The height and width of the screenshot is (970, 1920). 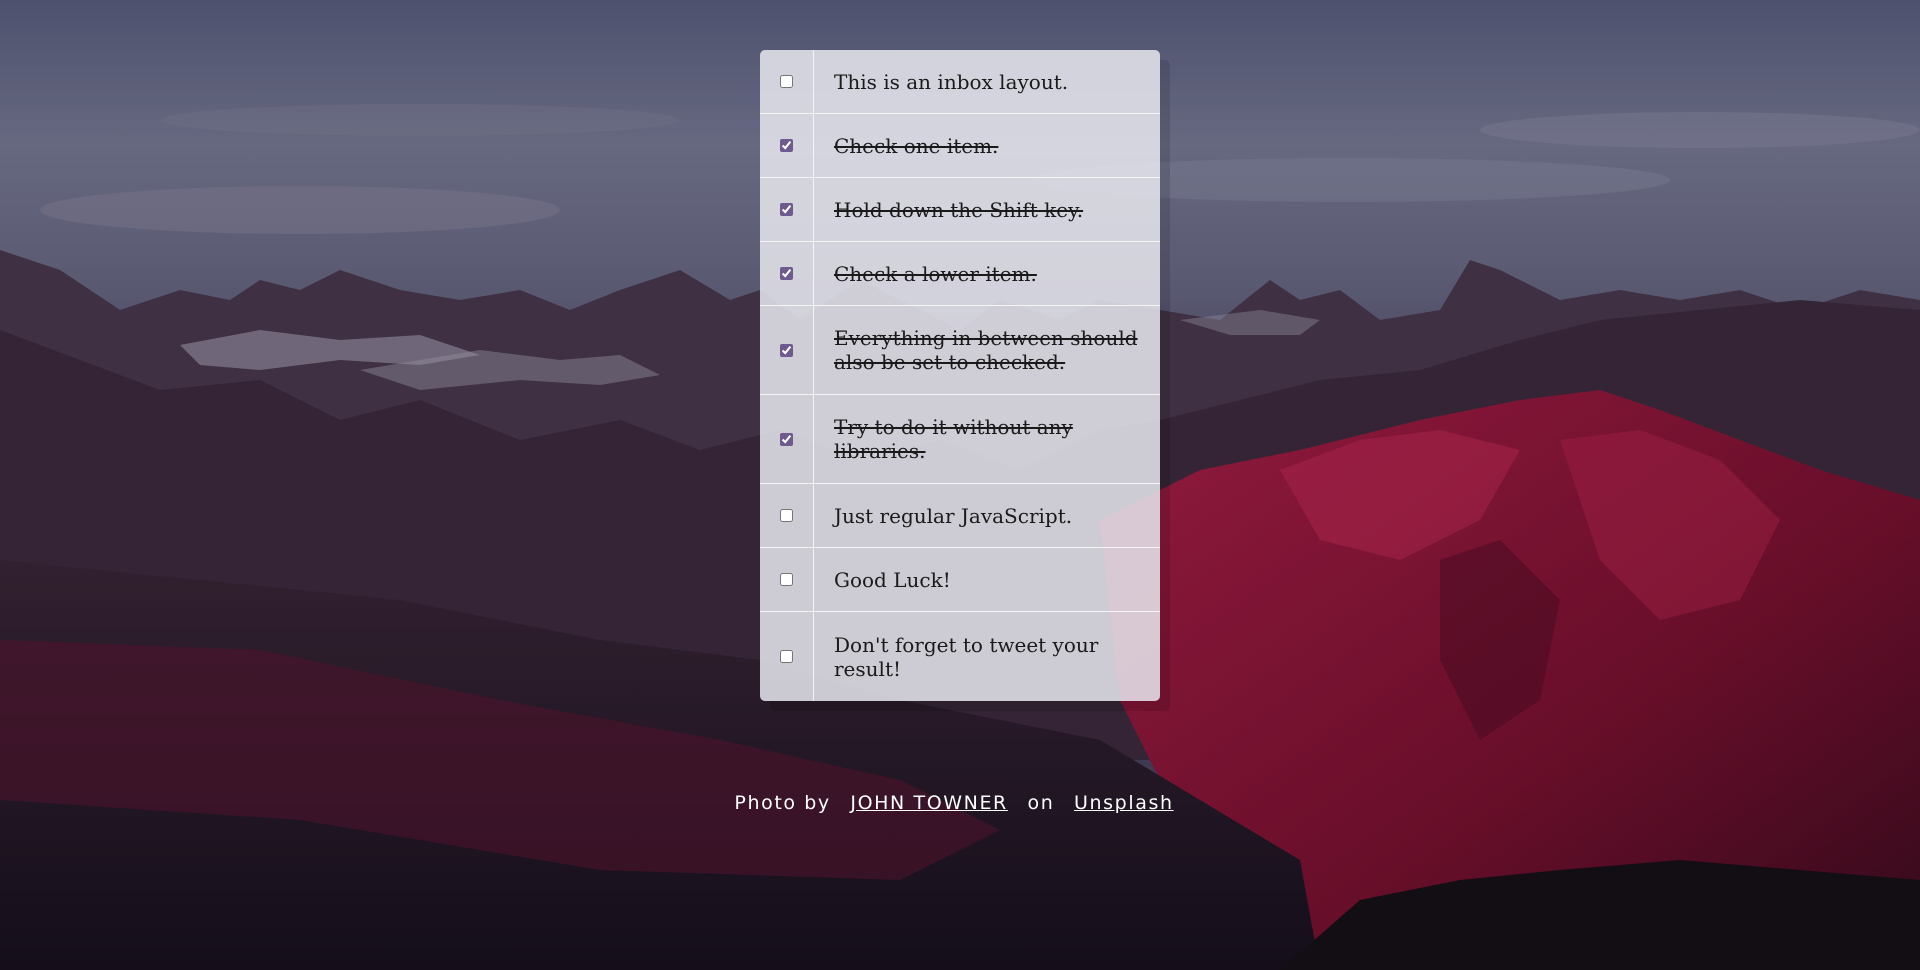 What do you see at coordinates (916, 145) in the screenshot?
I see `item-label: Check one item.` at bounding box center [916, 145].